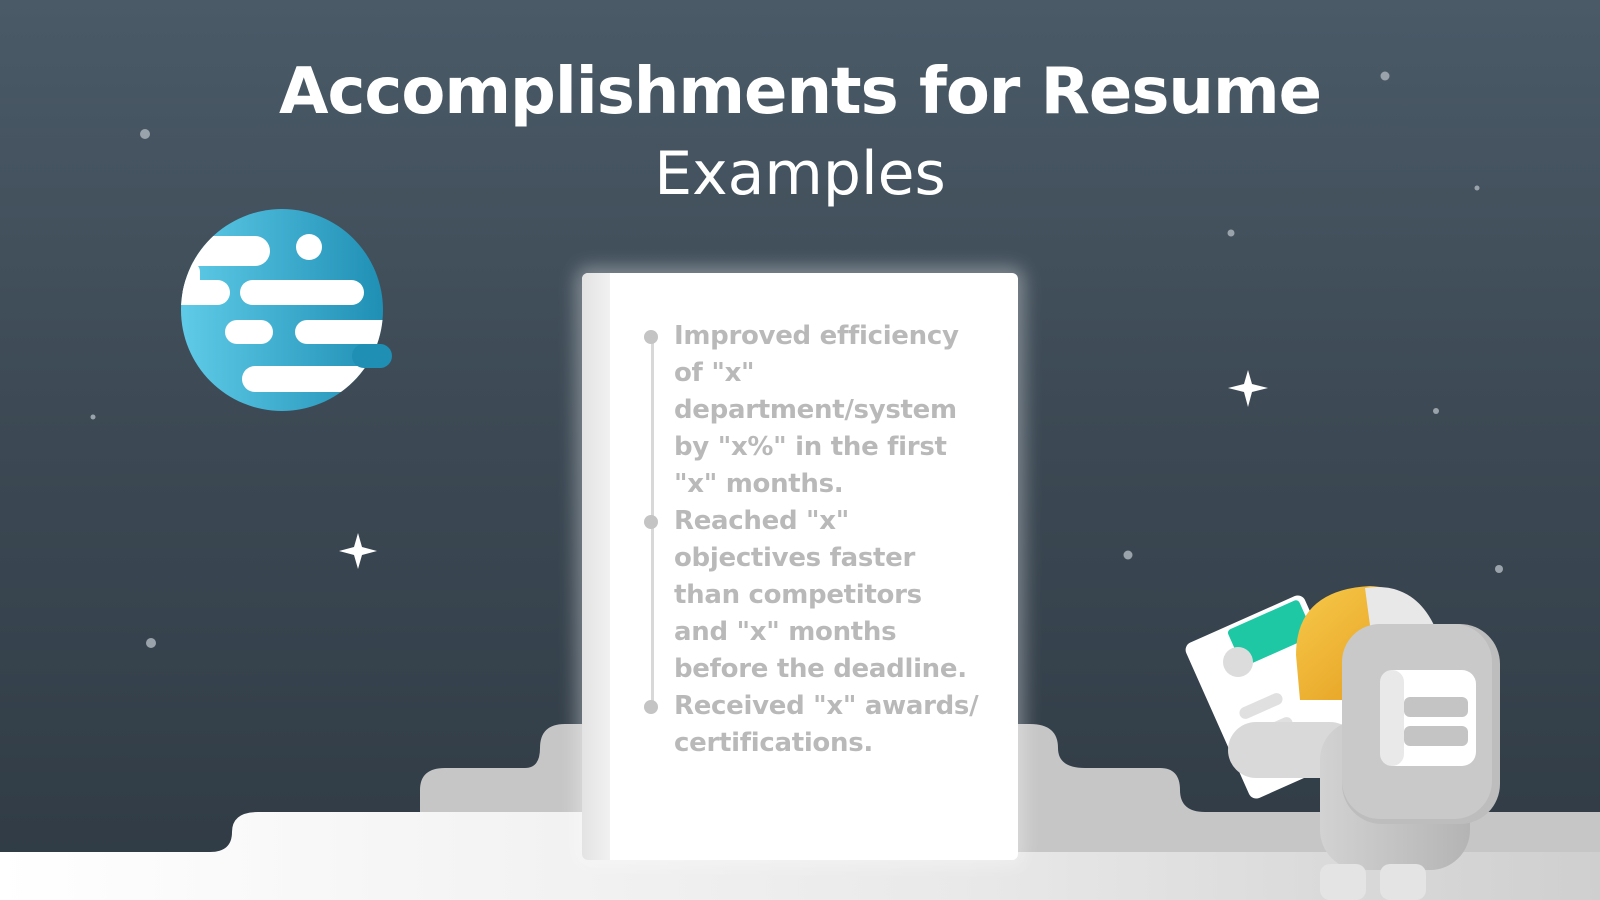  Describe the element at coordinates (596, 566) in the screenshot. I see `document-spine` at that location.